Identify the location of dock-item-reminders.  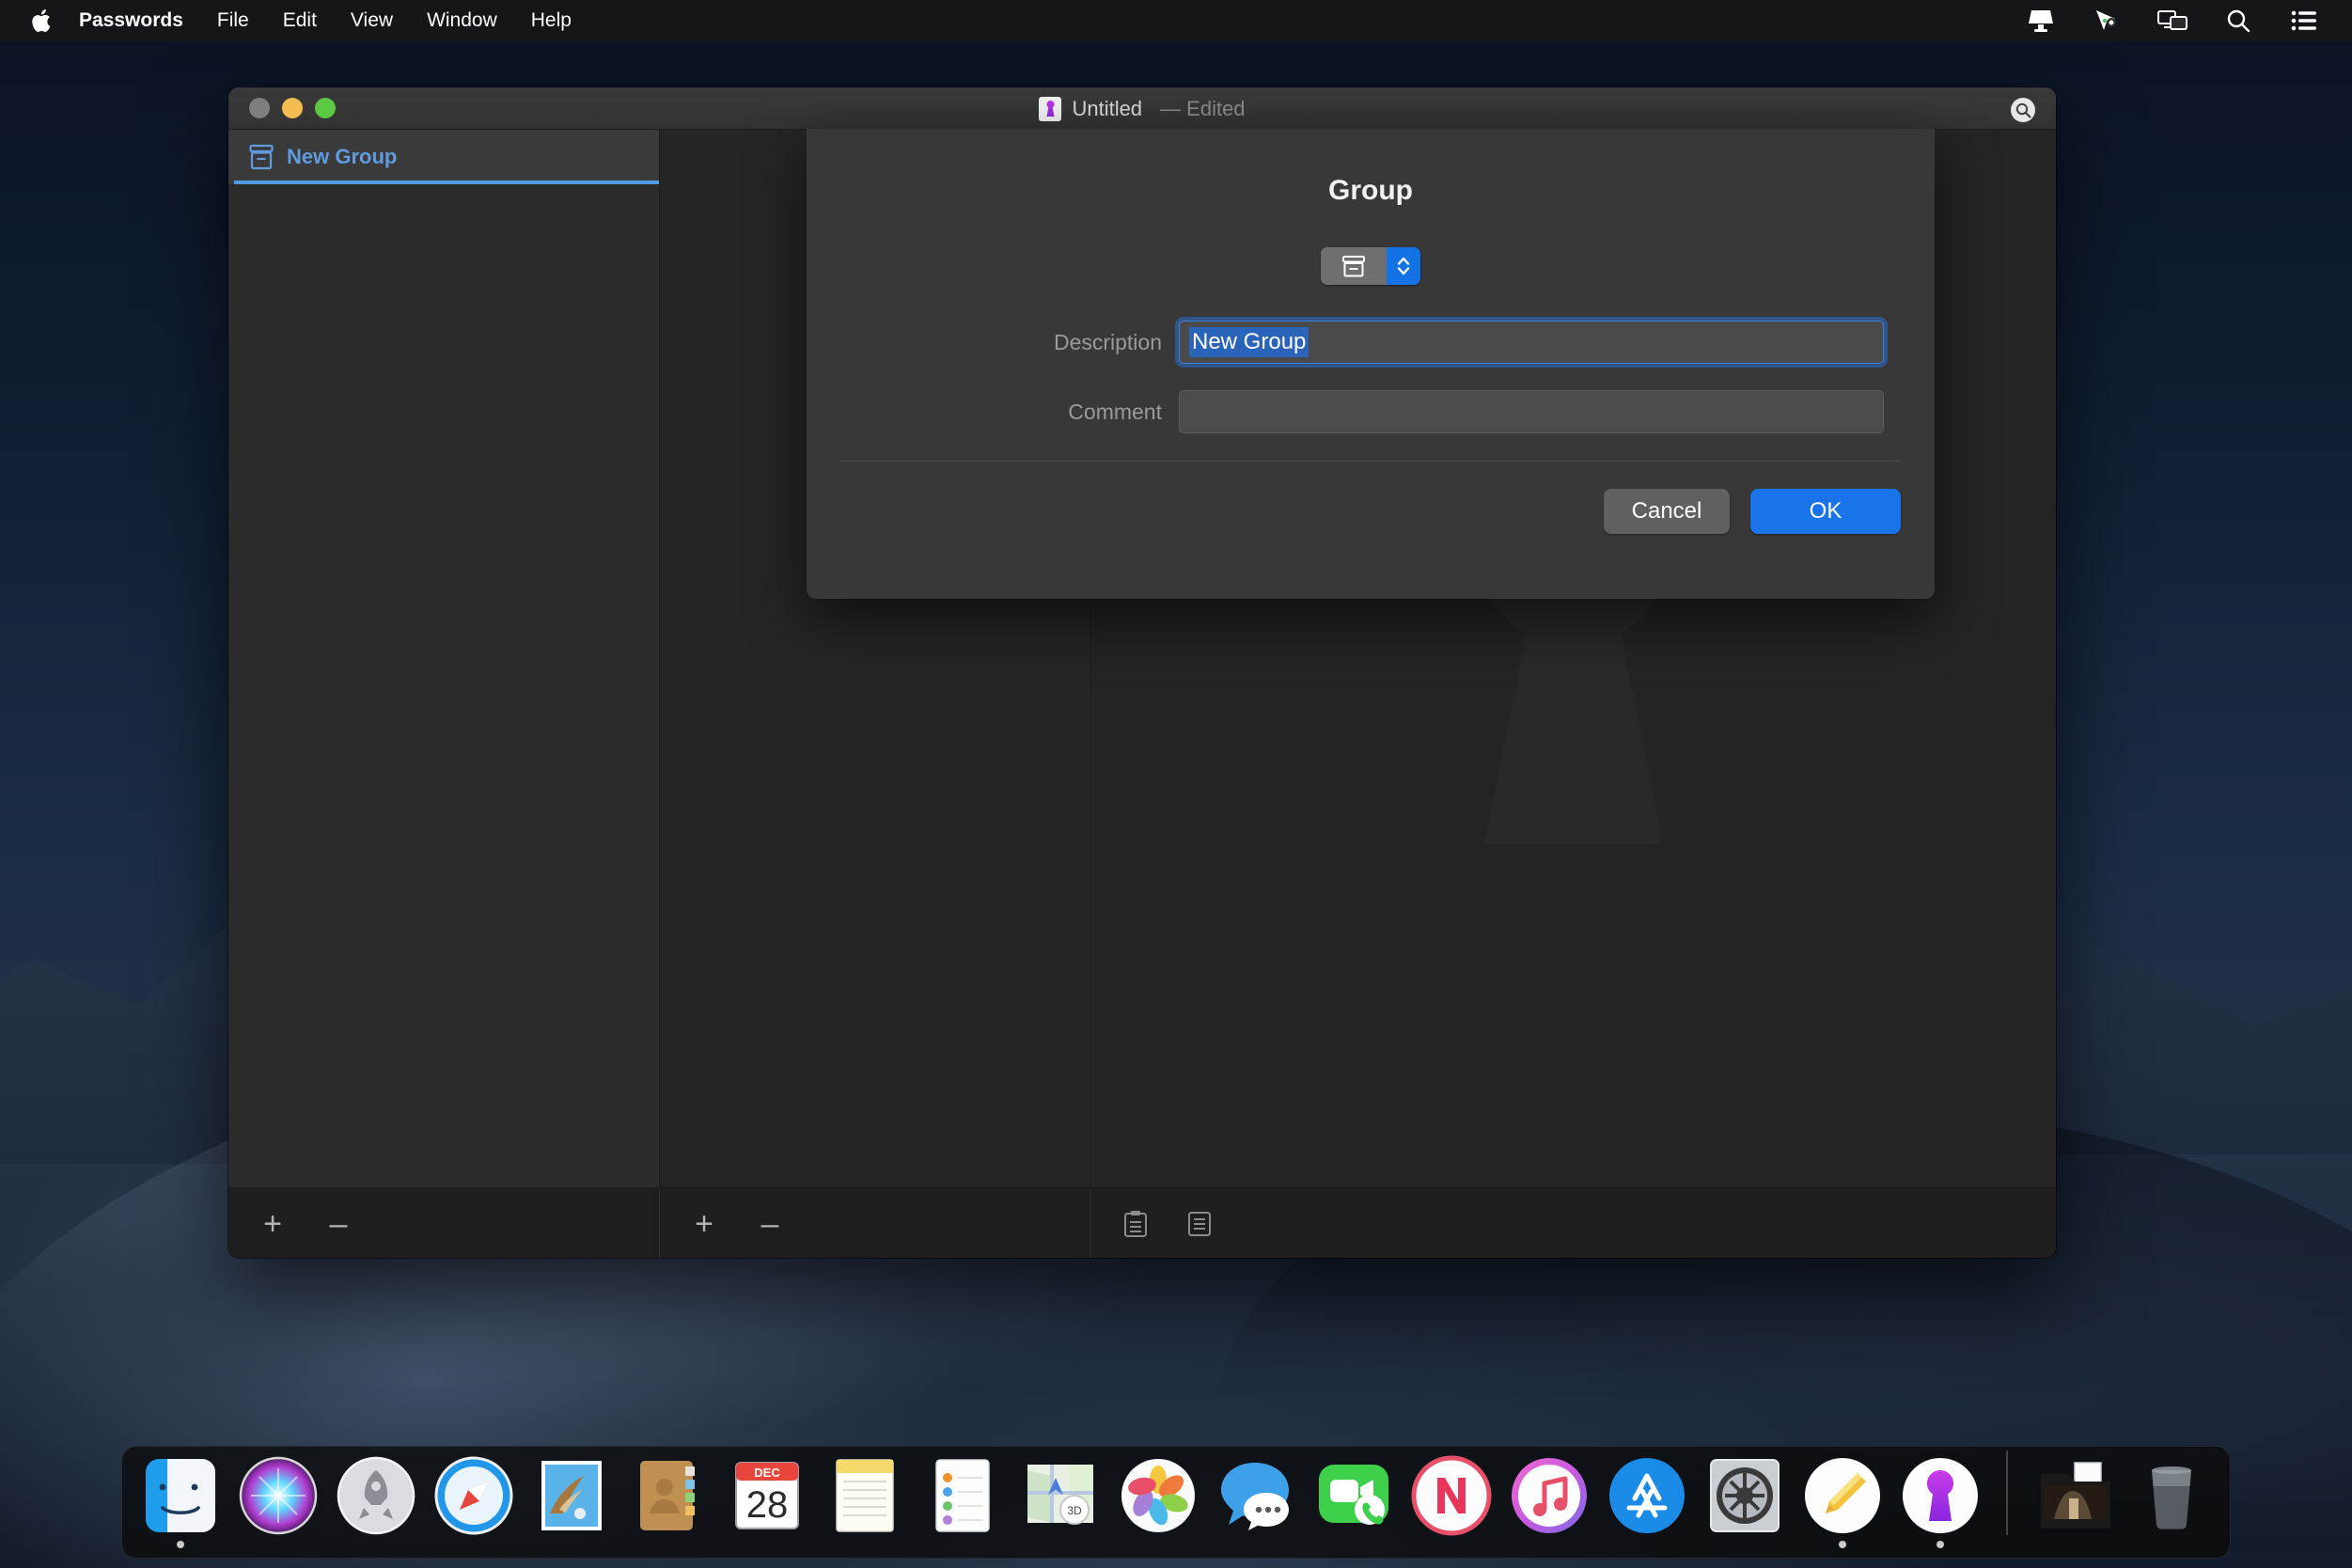
(962, 1496).